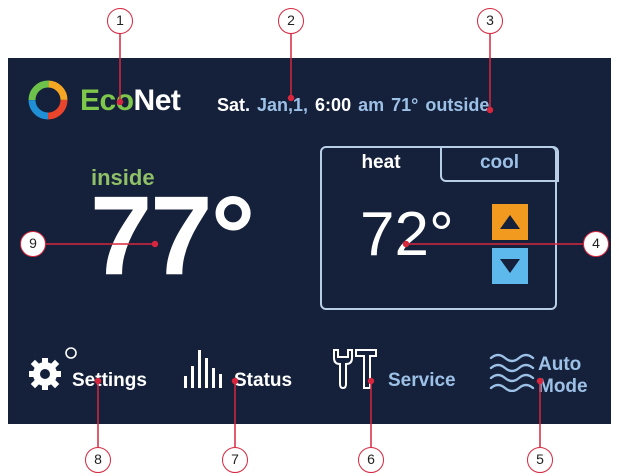  What do you see at coordinates (203, 369) in the screenshot?
I see `status-bars-icon` at bounding box center [203, 369].